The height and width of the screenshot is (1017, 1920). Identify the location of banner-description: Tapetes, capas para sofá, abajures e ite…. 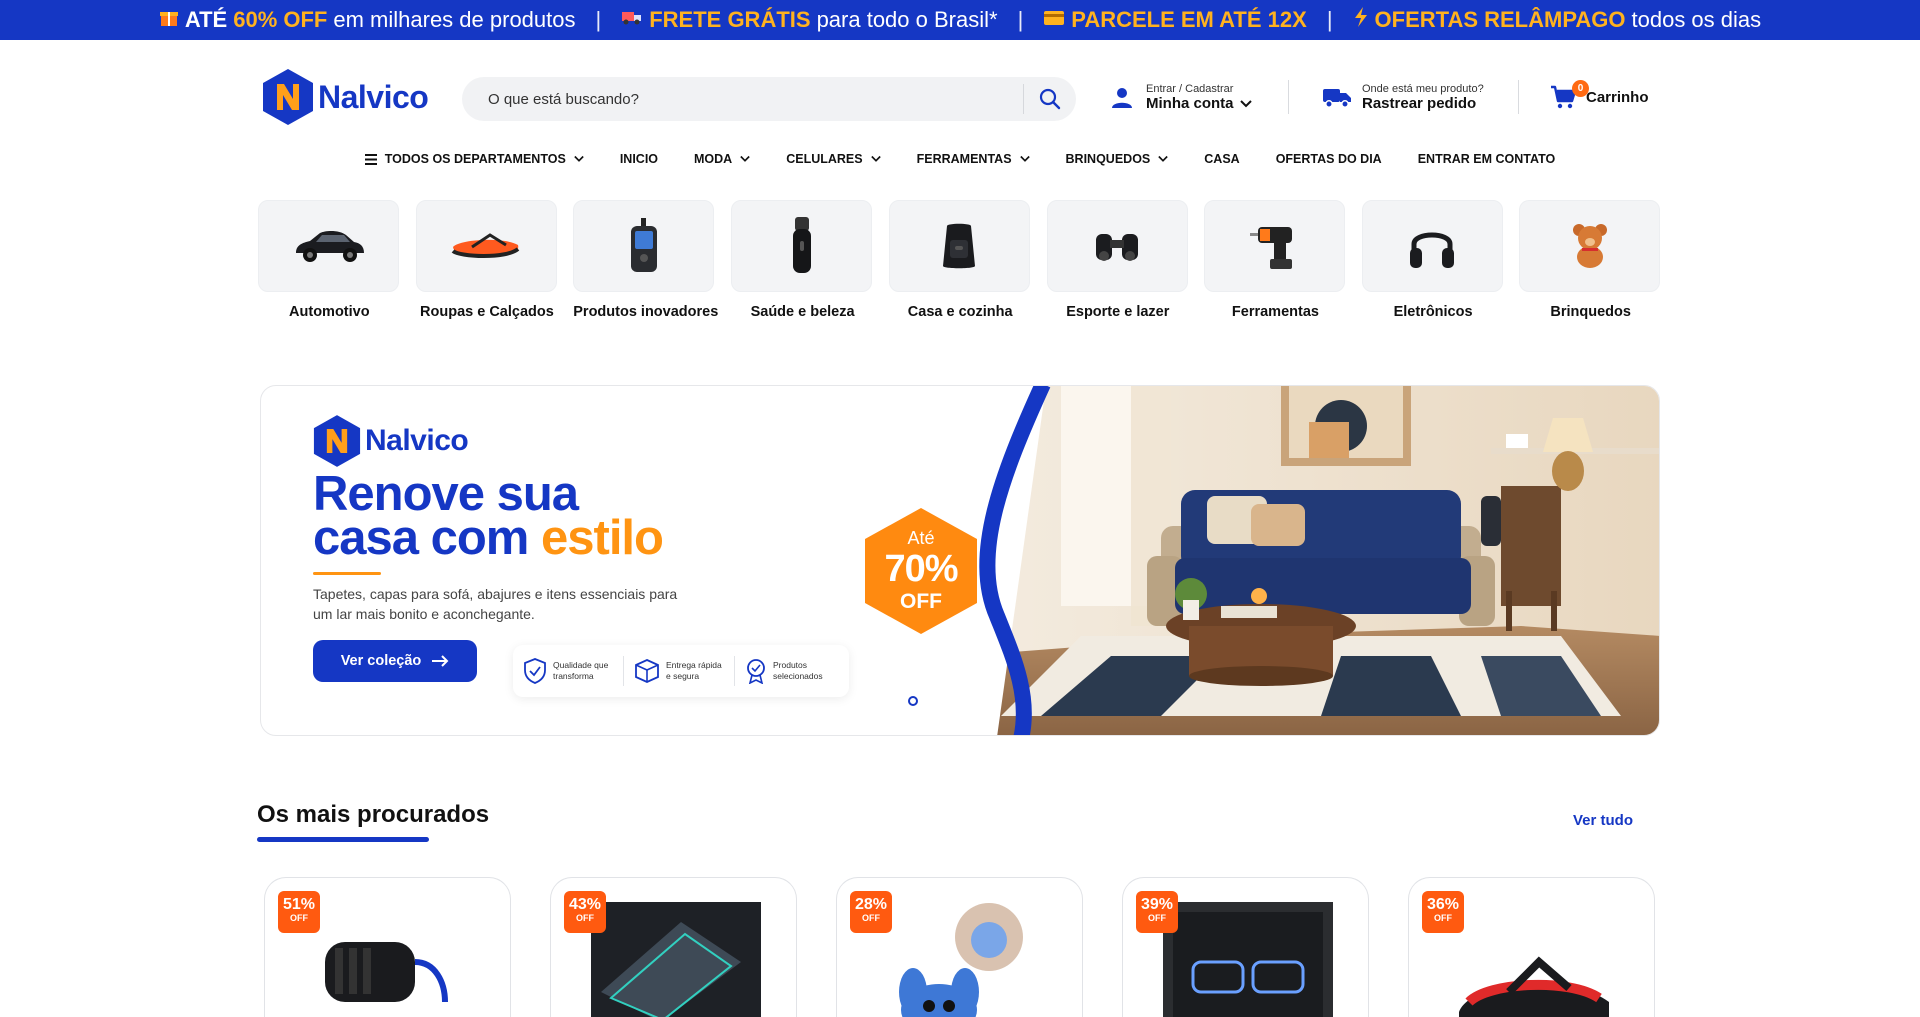
(495, 604).